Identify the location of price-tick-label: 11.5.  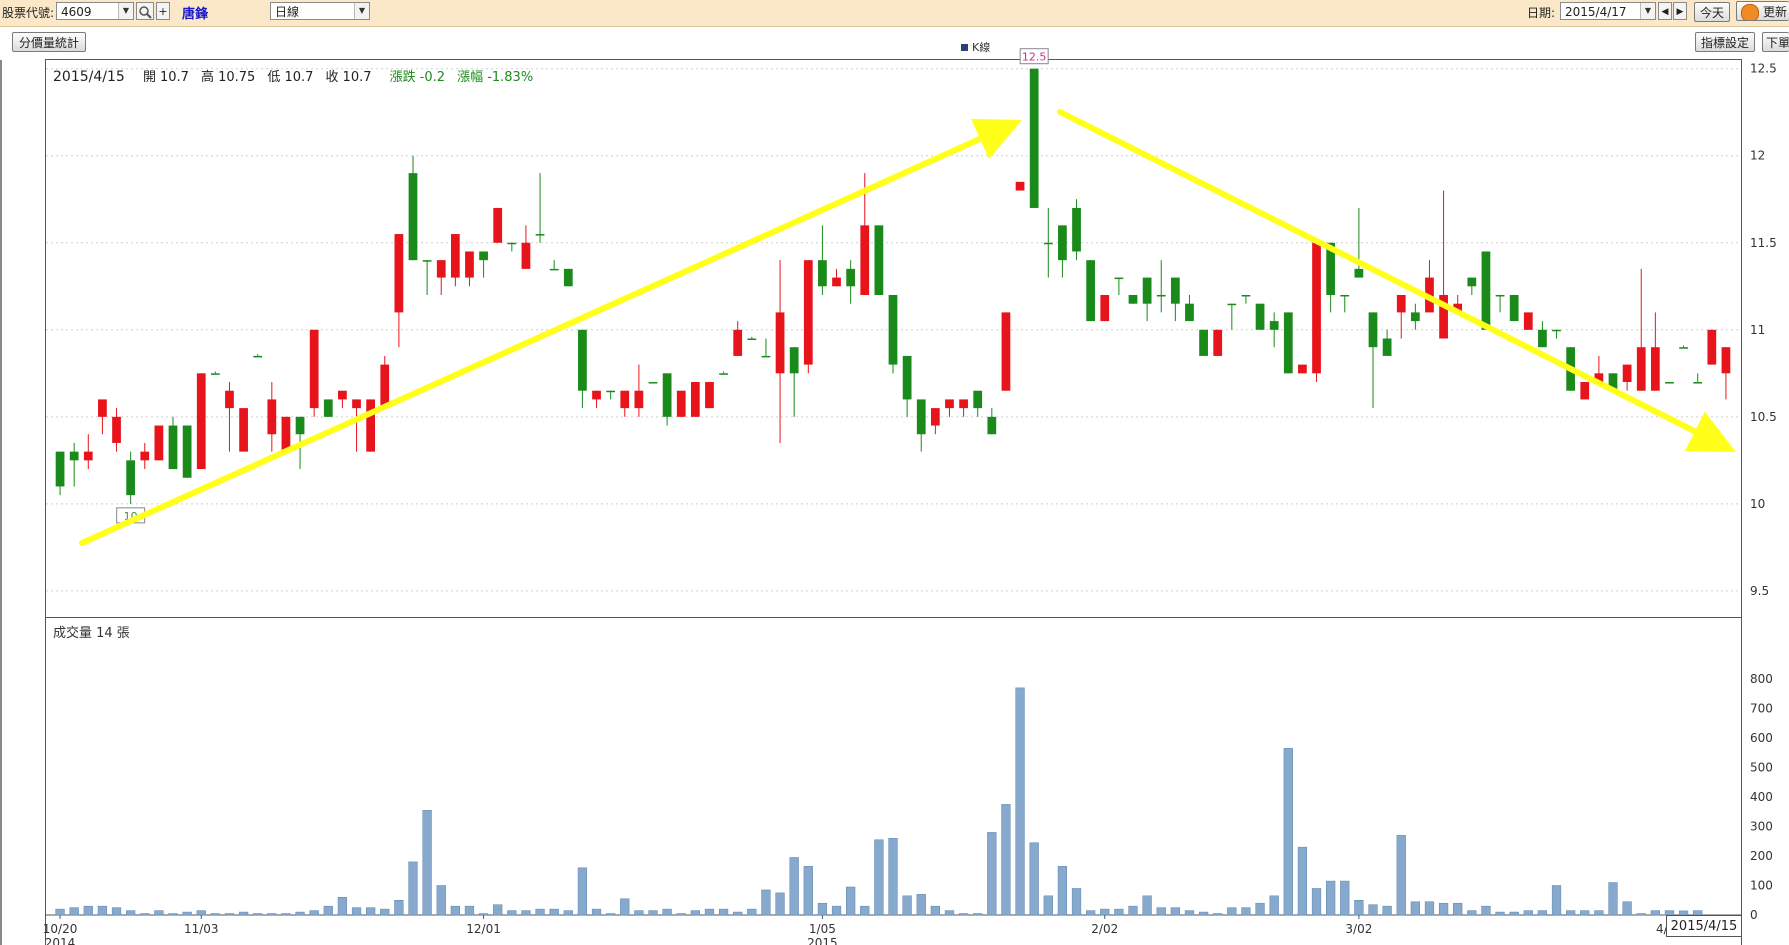
(1763, 243).